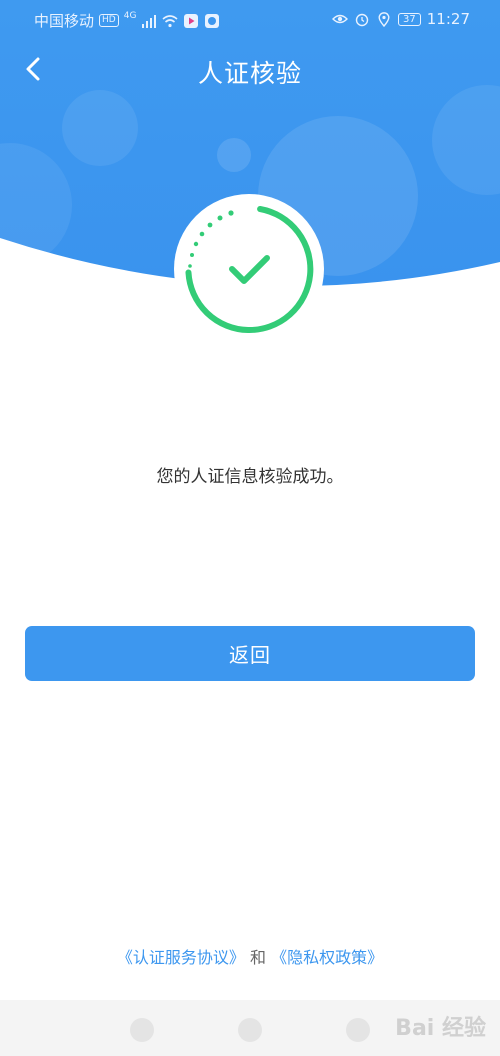  What do you see at coordinates (440, 1028) in the screenshot?
I see `watermark-logo: Bai 经验` at bounding box center [440, 1028].